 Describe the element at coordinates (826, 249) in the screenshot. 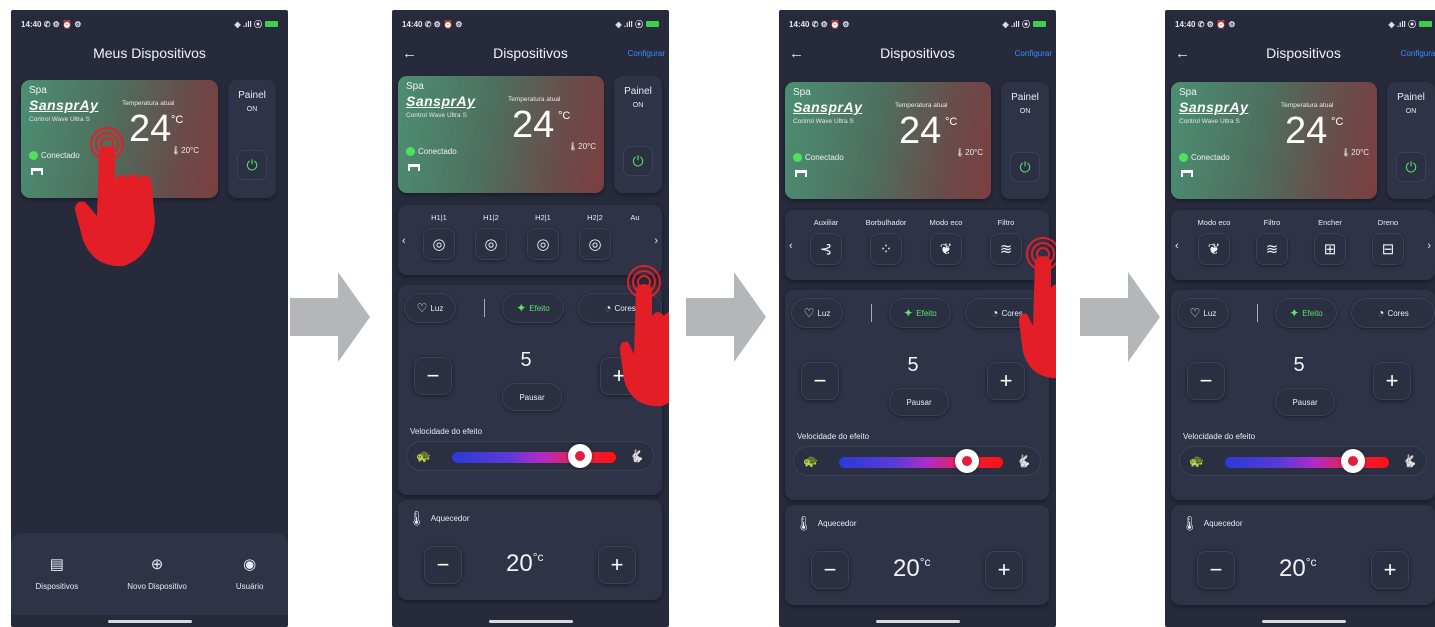

I see `auxiliary-icon: ⊰` at that location.